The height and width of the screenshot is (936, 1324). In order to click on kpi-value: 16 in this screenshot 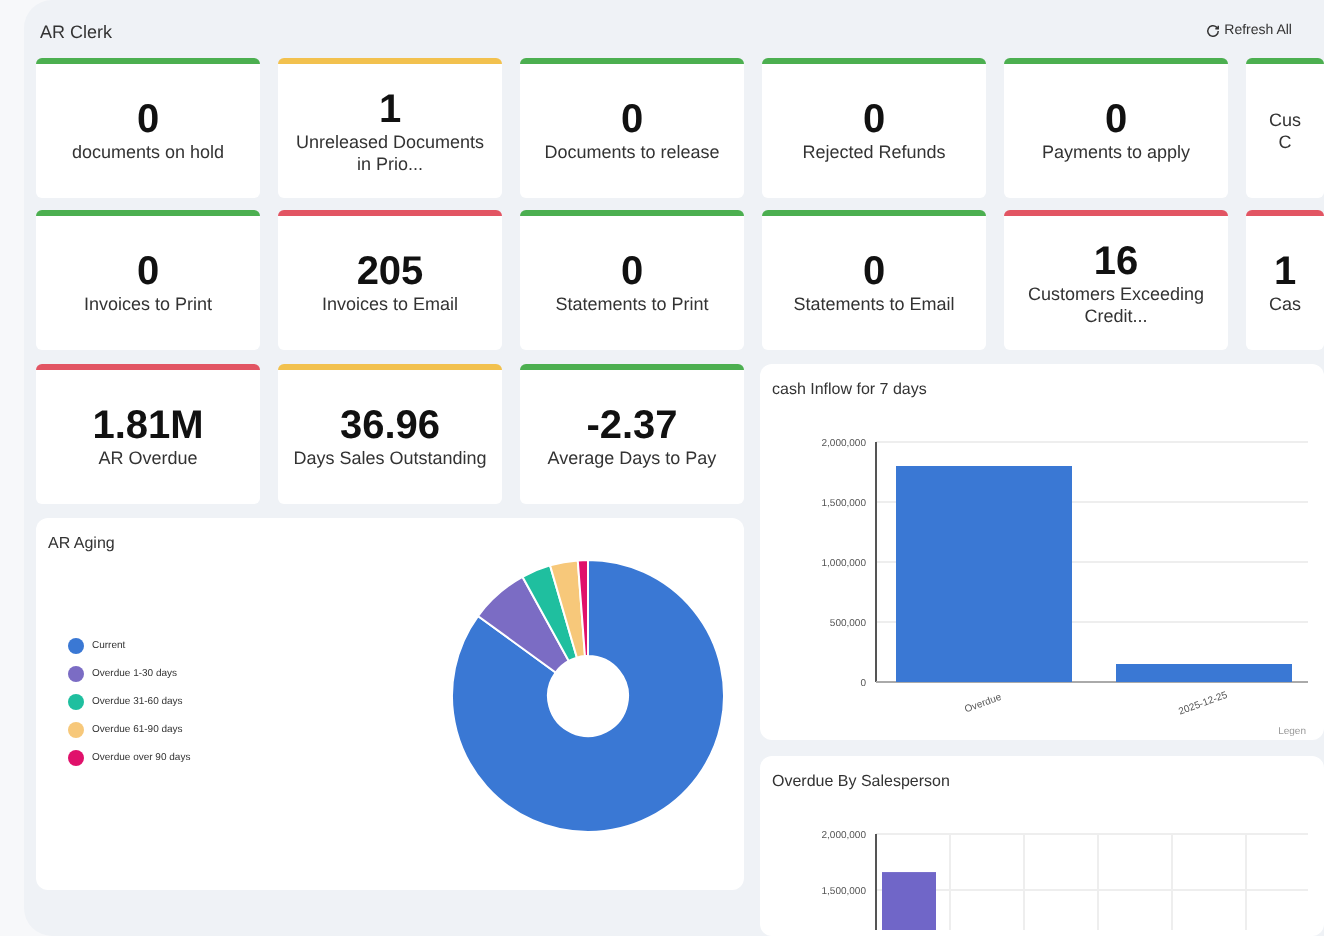, I will do `click(1116, 261)`.